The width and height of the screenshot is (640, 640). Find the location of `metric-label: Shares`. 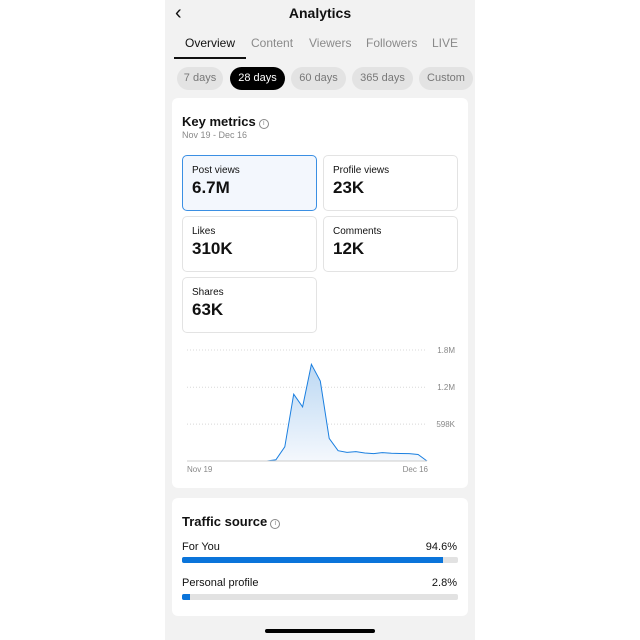

metric-label: Shares is located at coordinates (208, 292).